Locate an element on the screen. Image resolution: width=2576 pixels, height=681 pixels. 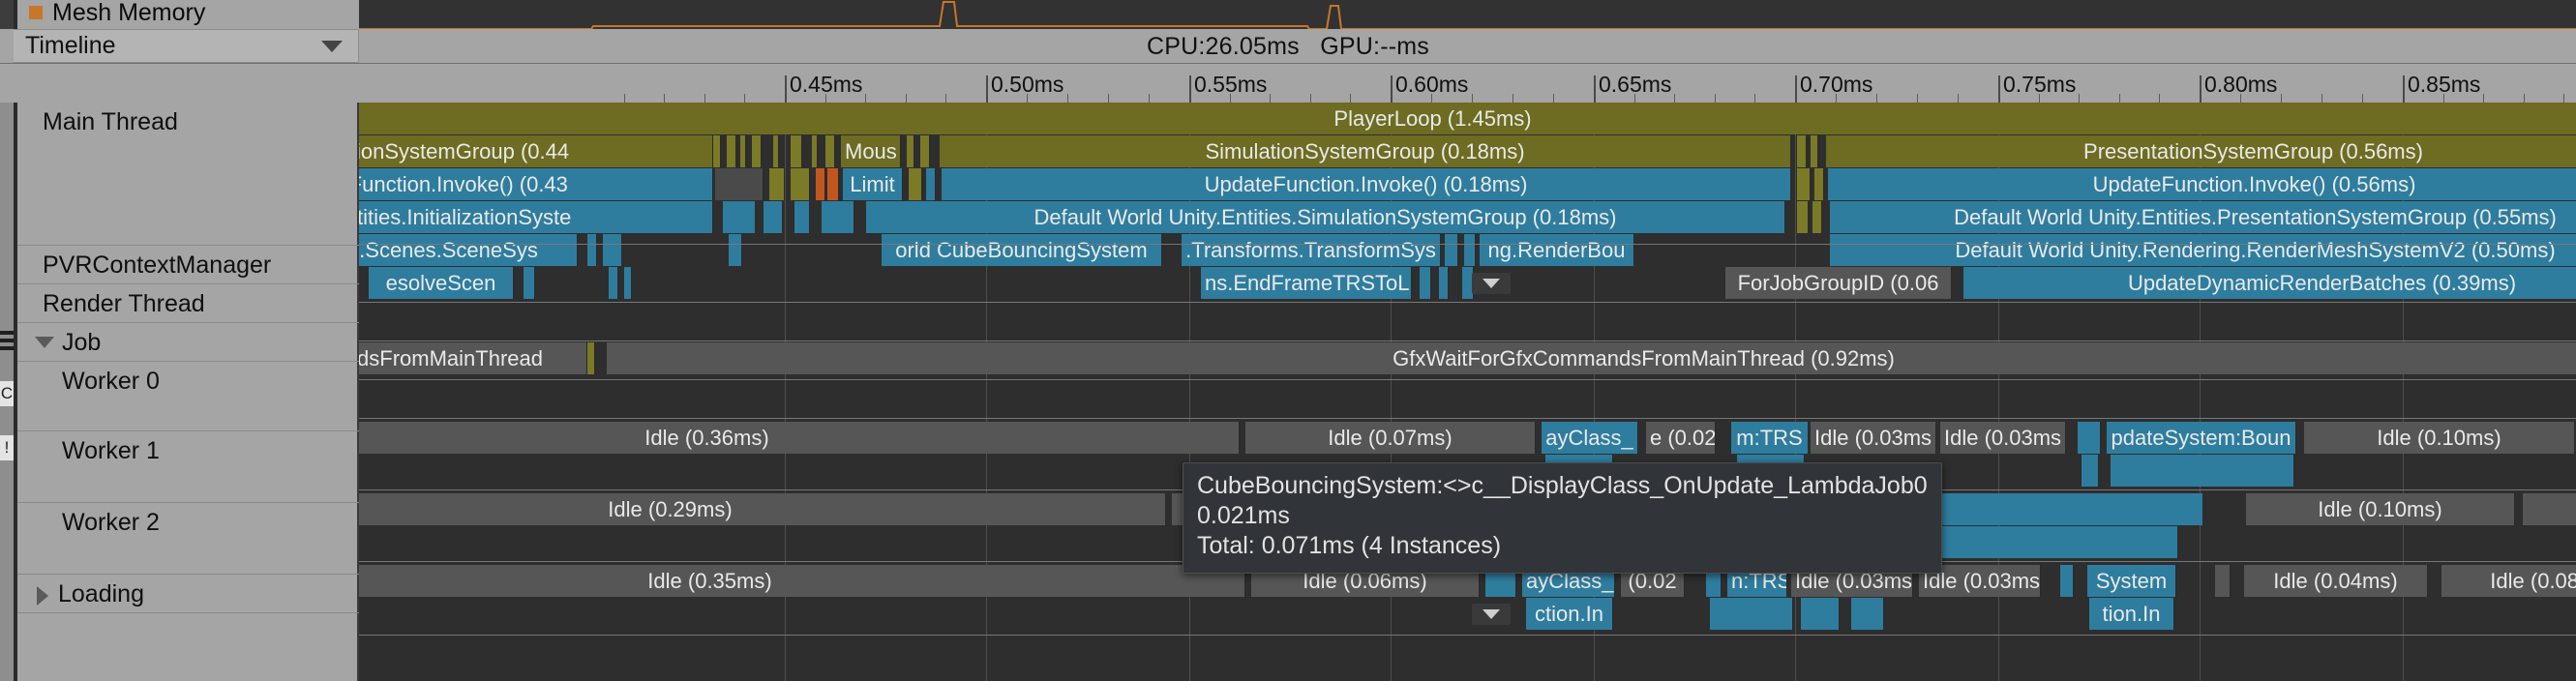
timeline-sample-bar: Idle (0.29ms) is located at coordinates (762, 509).